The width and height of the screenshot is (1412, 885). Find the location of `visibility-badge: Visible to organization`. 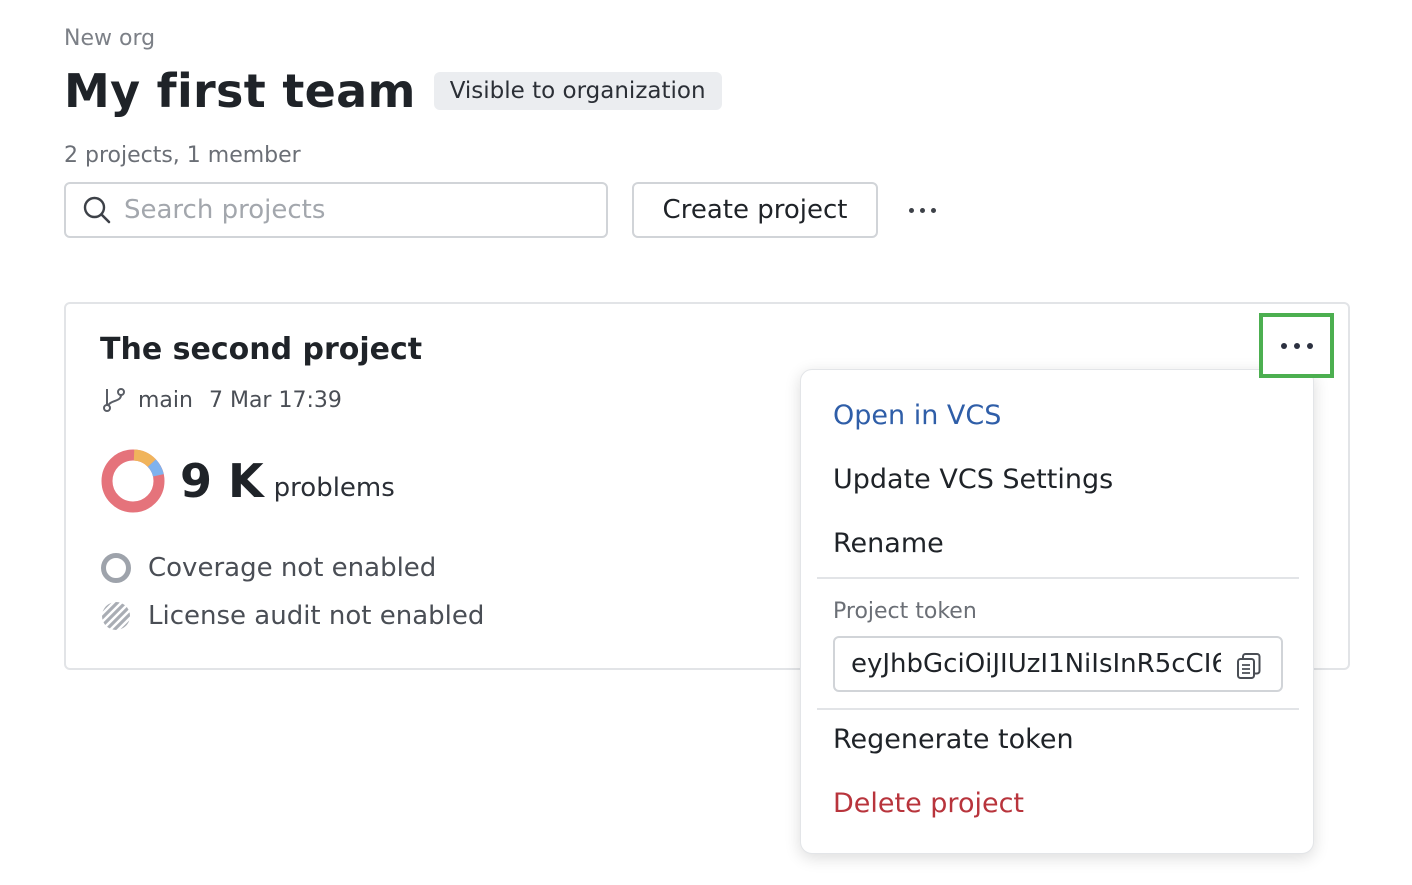

visibility-badge: Visible to organization is located at coordinates (577, 91).